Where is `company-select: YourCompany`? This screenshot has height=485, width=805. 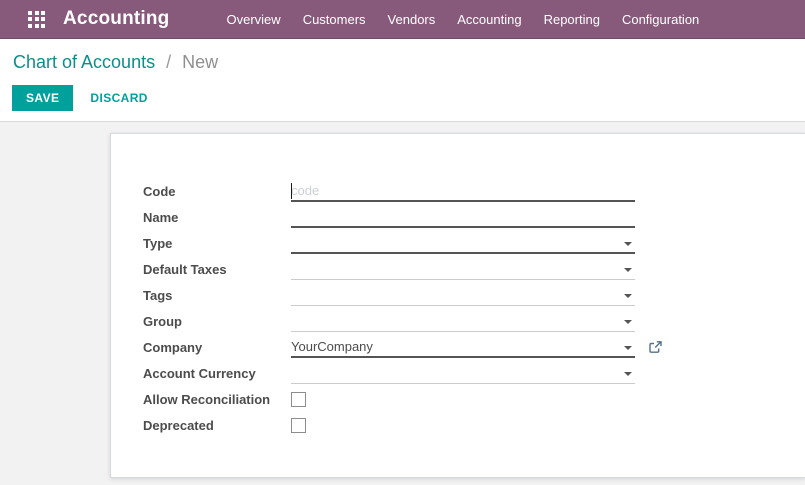 company-select: YourCompany is located at coordinates (463, 347).